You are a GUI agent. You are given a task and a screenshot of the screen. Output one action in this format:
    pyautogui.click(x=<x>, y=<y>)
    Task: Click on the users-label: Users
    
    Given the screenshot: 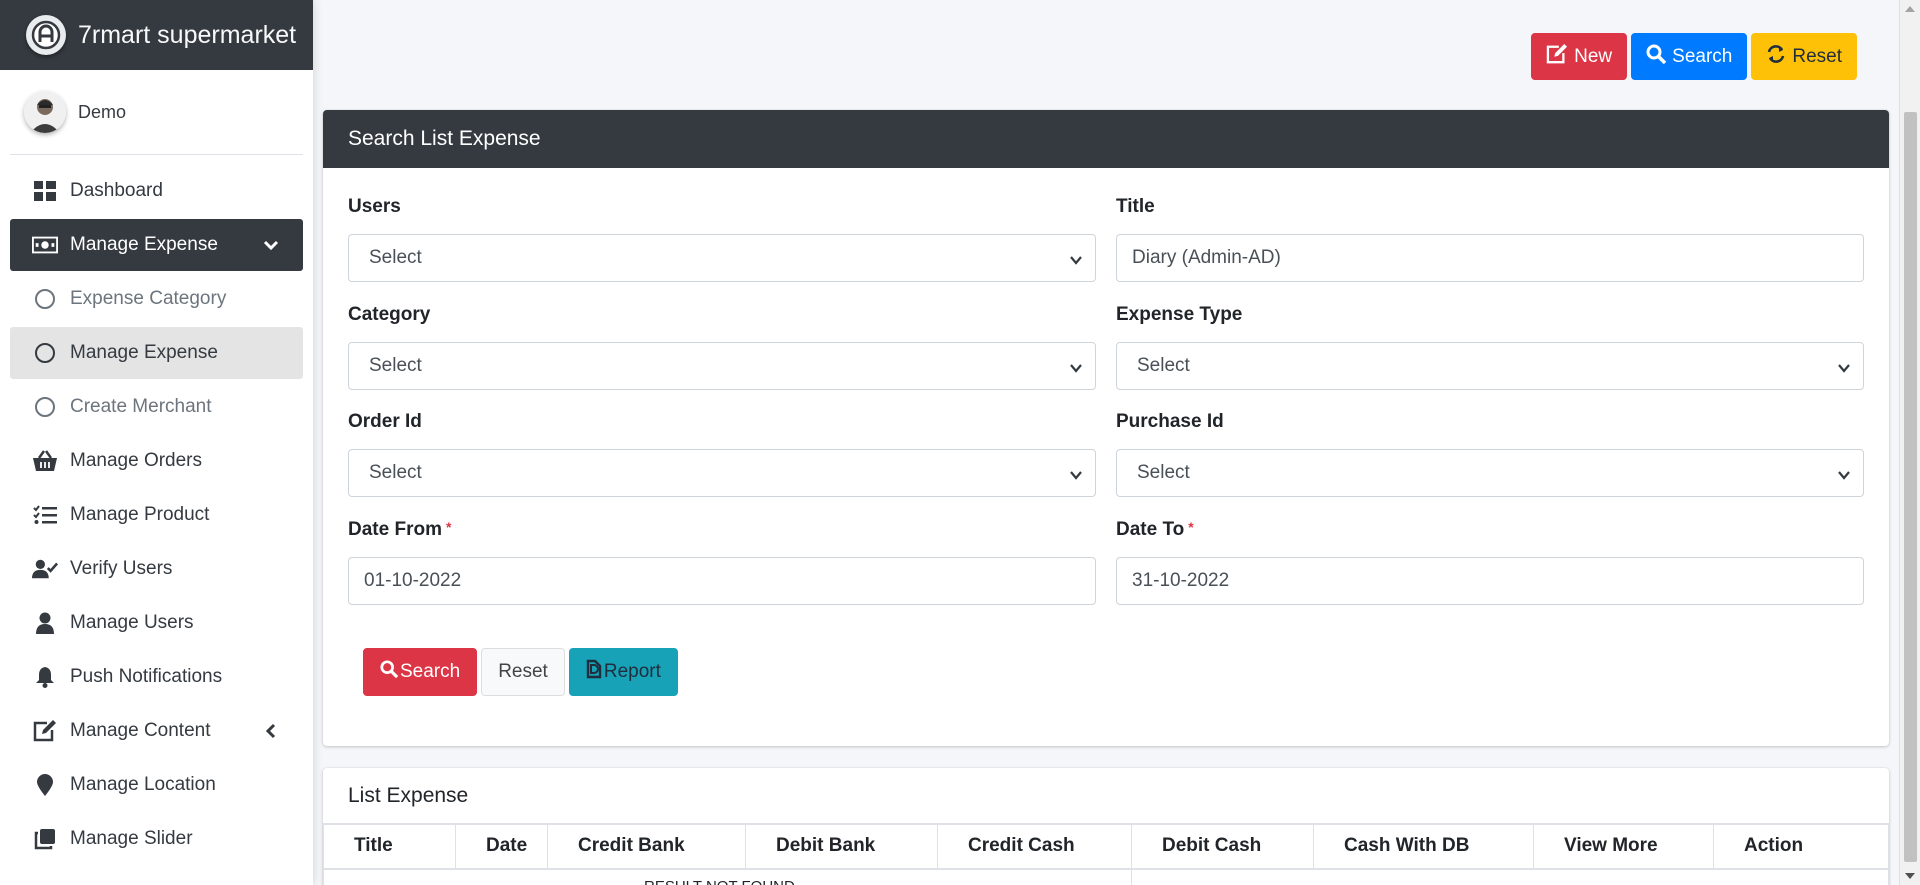 What is the action you would take?
    pyautogui.click(x=374, y=206)
    